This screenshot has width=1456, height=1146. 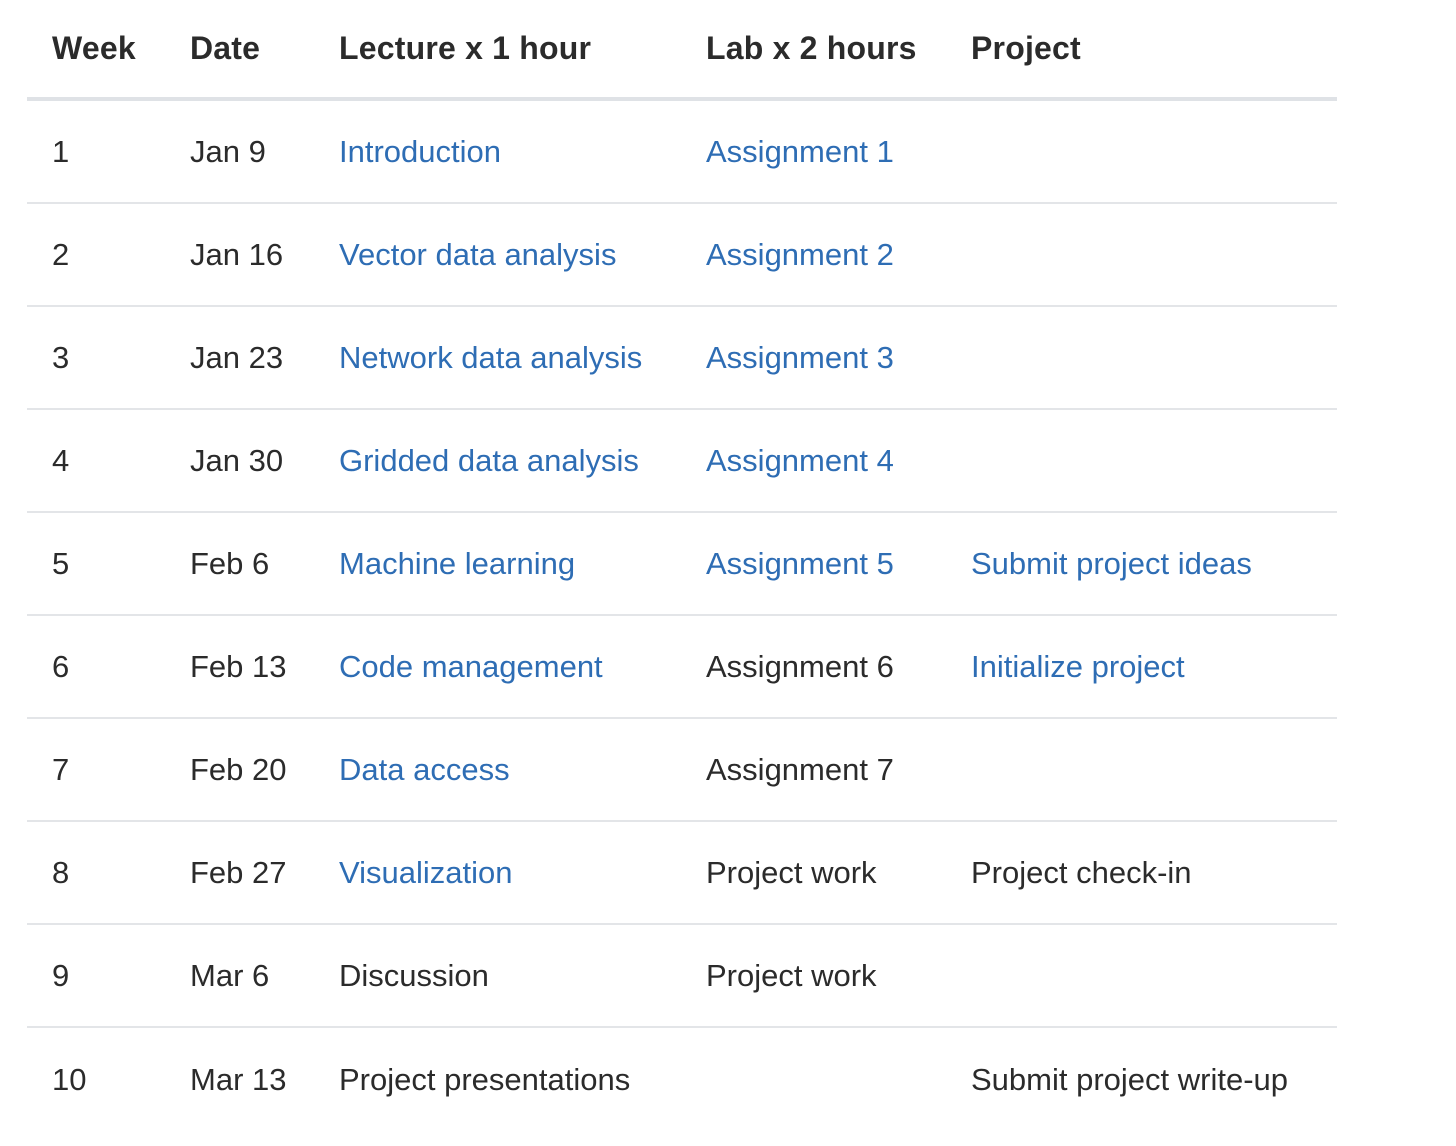 I want to click on lab-link: Assignment 1, so click(x=800, y=151).